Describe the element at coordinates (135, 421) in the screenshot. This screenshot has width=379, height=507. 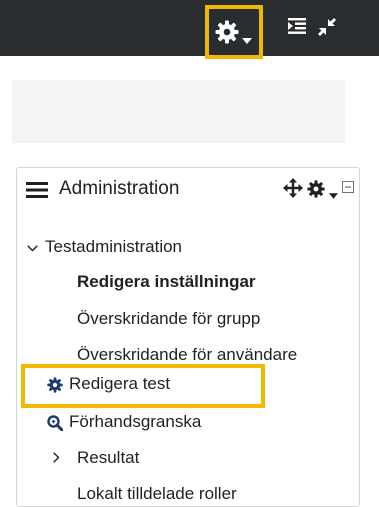
I see `tree-item-label: Förhandsgranska` at that location.